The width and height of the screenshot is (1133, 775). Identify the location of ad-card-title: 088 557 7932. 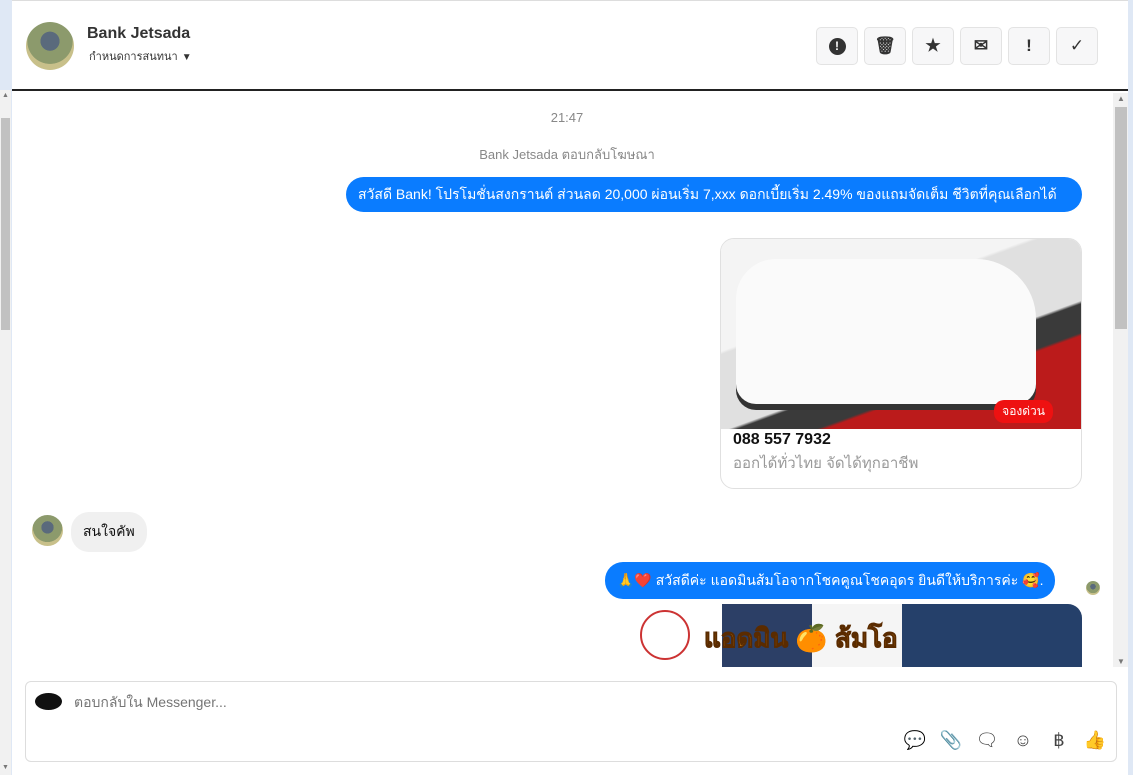
(782, 439).